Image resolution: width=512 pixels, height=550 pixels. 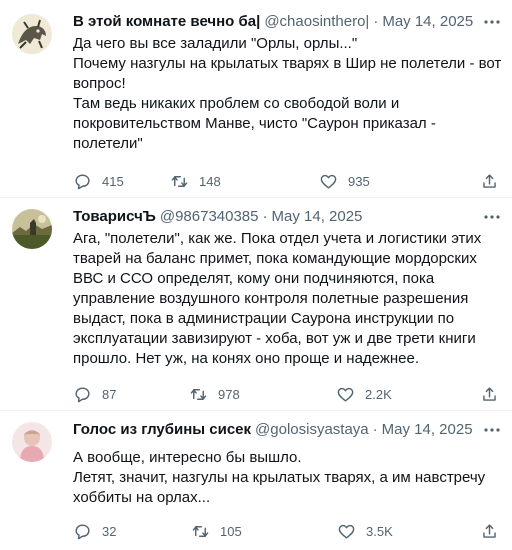 I want to click on retweet-count: 148, so click(x=210, y=181).